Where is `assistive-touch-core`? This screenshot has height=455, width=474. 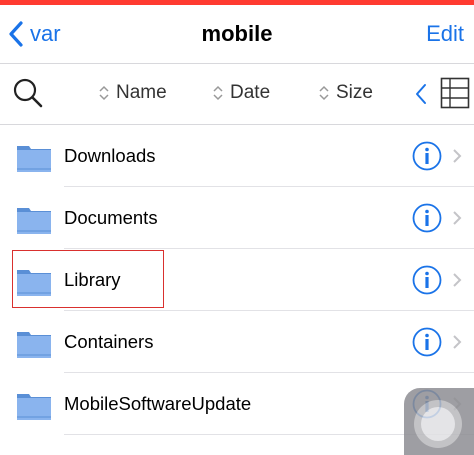
assistive-touch-core is located at coordinates (438, 424).